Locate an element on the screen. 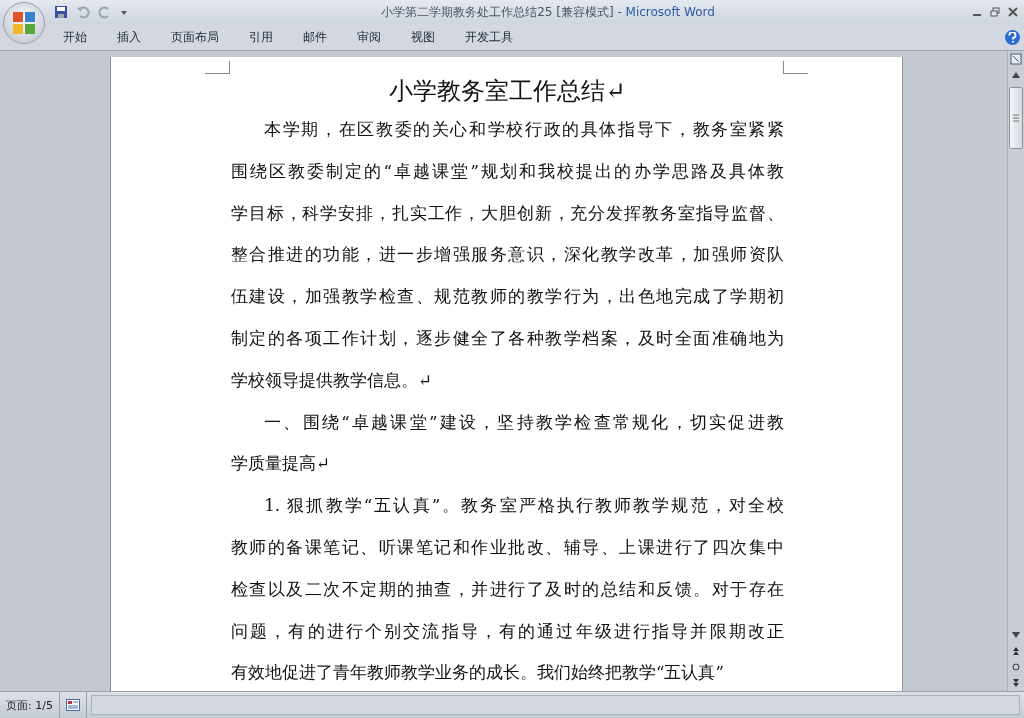  document-title: 小学教务室工作总结↵ is located at coordinates (507, 91).